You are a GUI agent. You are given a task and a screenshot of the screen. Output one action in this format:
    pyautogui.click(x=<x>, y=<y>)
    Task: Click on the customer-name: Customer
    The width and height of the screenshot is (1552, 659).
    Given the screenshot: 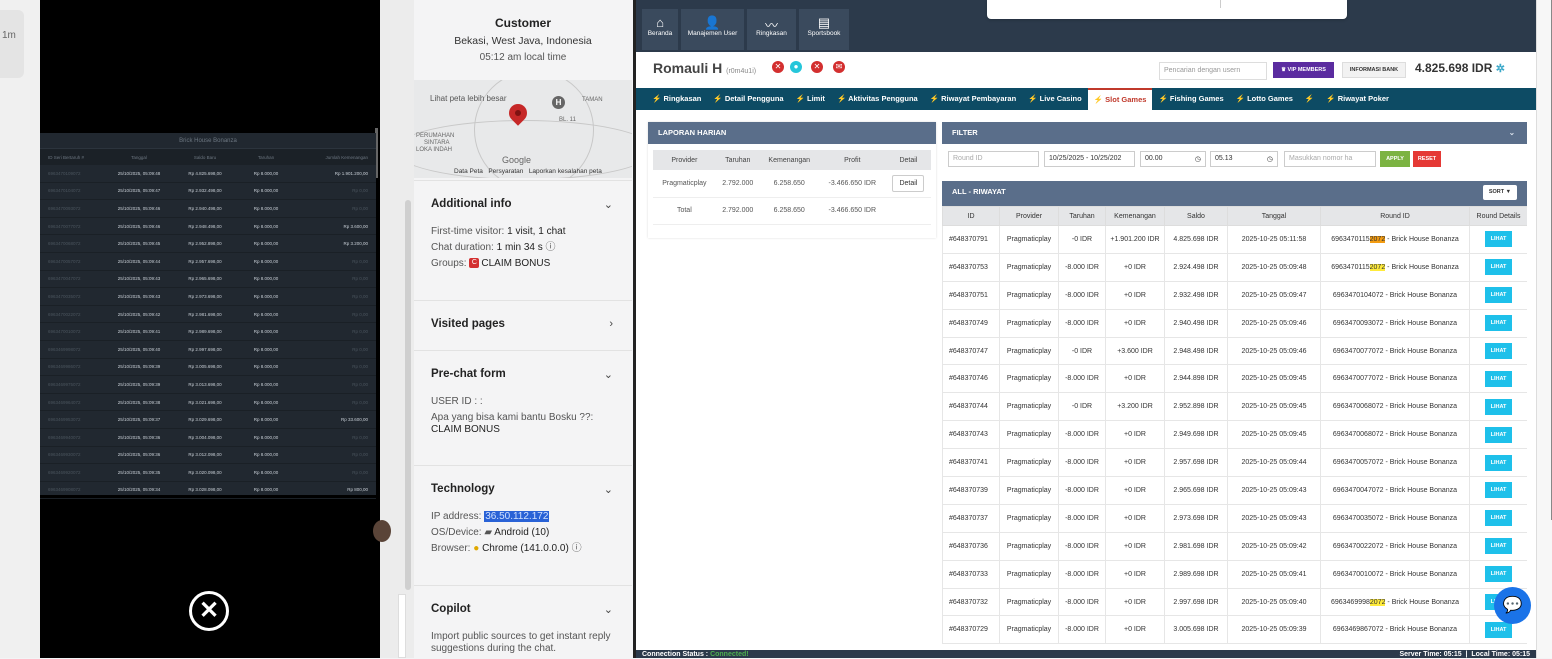 What is the action you would take?
    pyautogui.click(x=522, y=23)
    